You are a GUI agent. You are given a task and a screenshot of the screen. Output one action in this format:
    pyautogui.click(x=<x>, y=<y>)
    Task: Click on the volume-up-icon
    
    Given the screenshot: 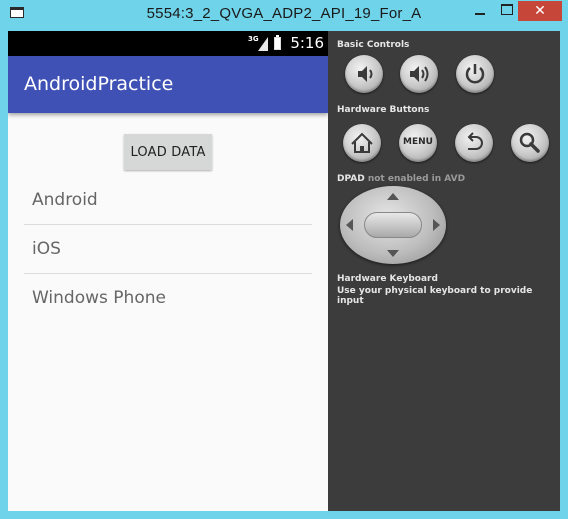 What is the action you would take?
    pyautogui.click(x=419, y=74)
    